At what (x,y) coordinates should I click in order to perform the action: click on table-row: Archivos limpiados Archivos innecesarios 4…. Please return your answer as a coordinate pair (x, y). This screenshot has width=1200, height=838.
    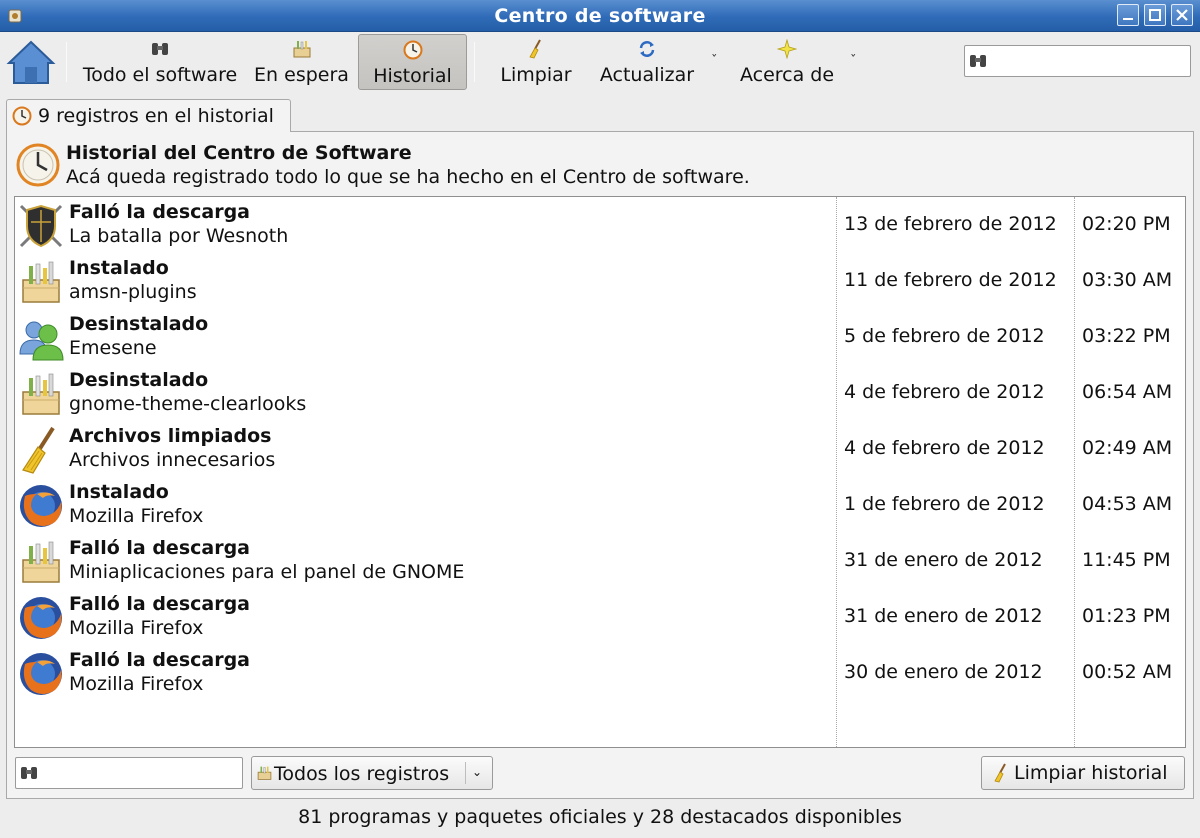
    Looking at the image, I should click on (600, 449).